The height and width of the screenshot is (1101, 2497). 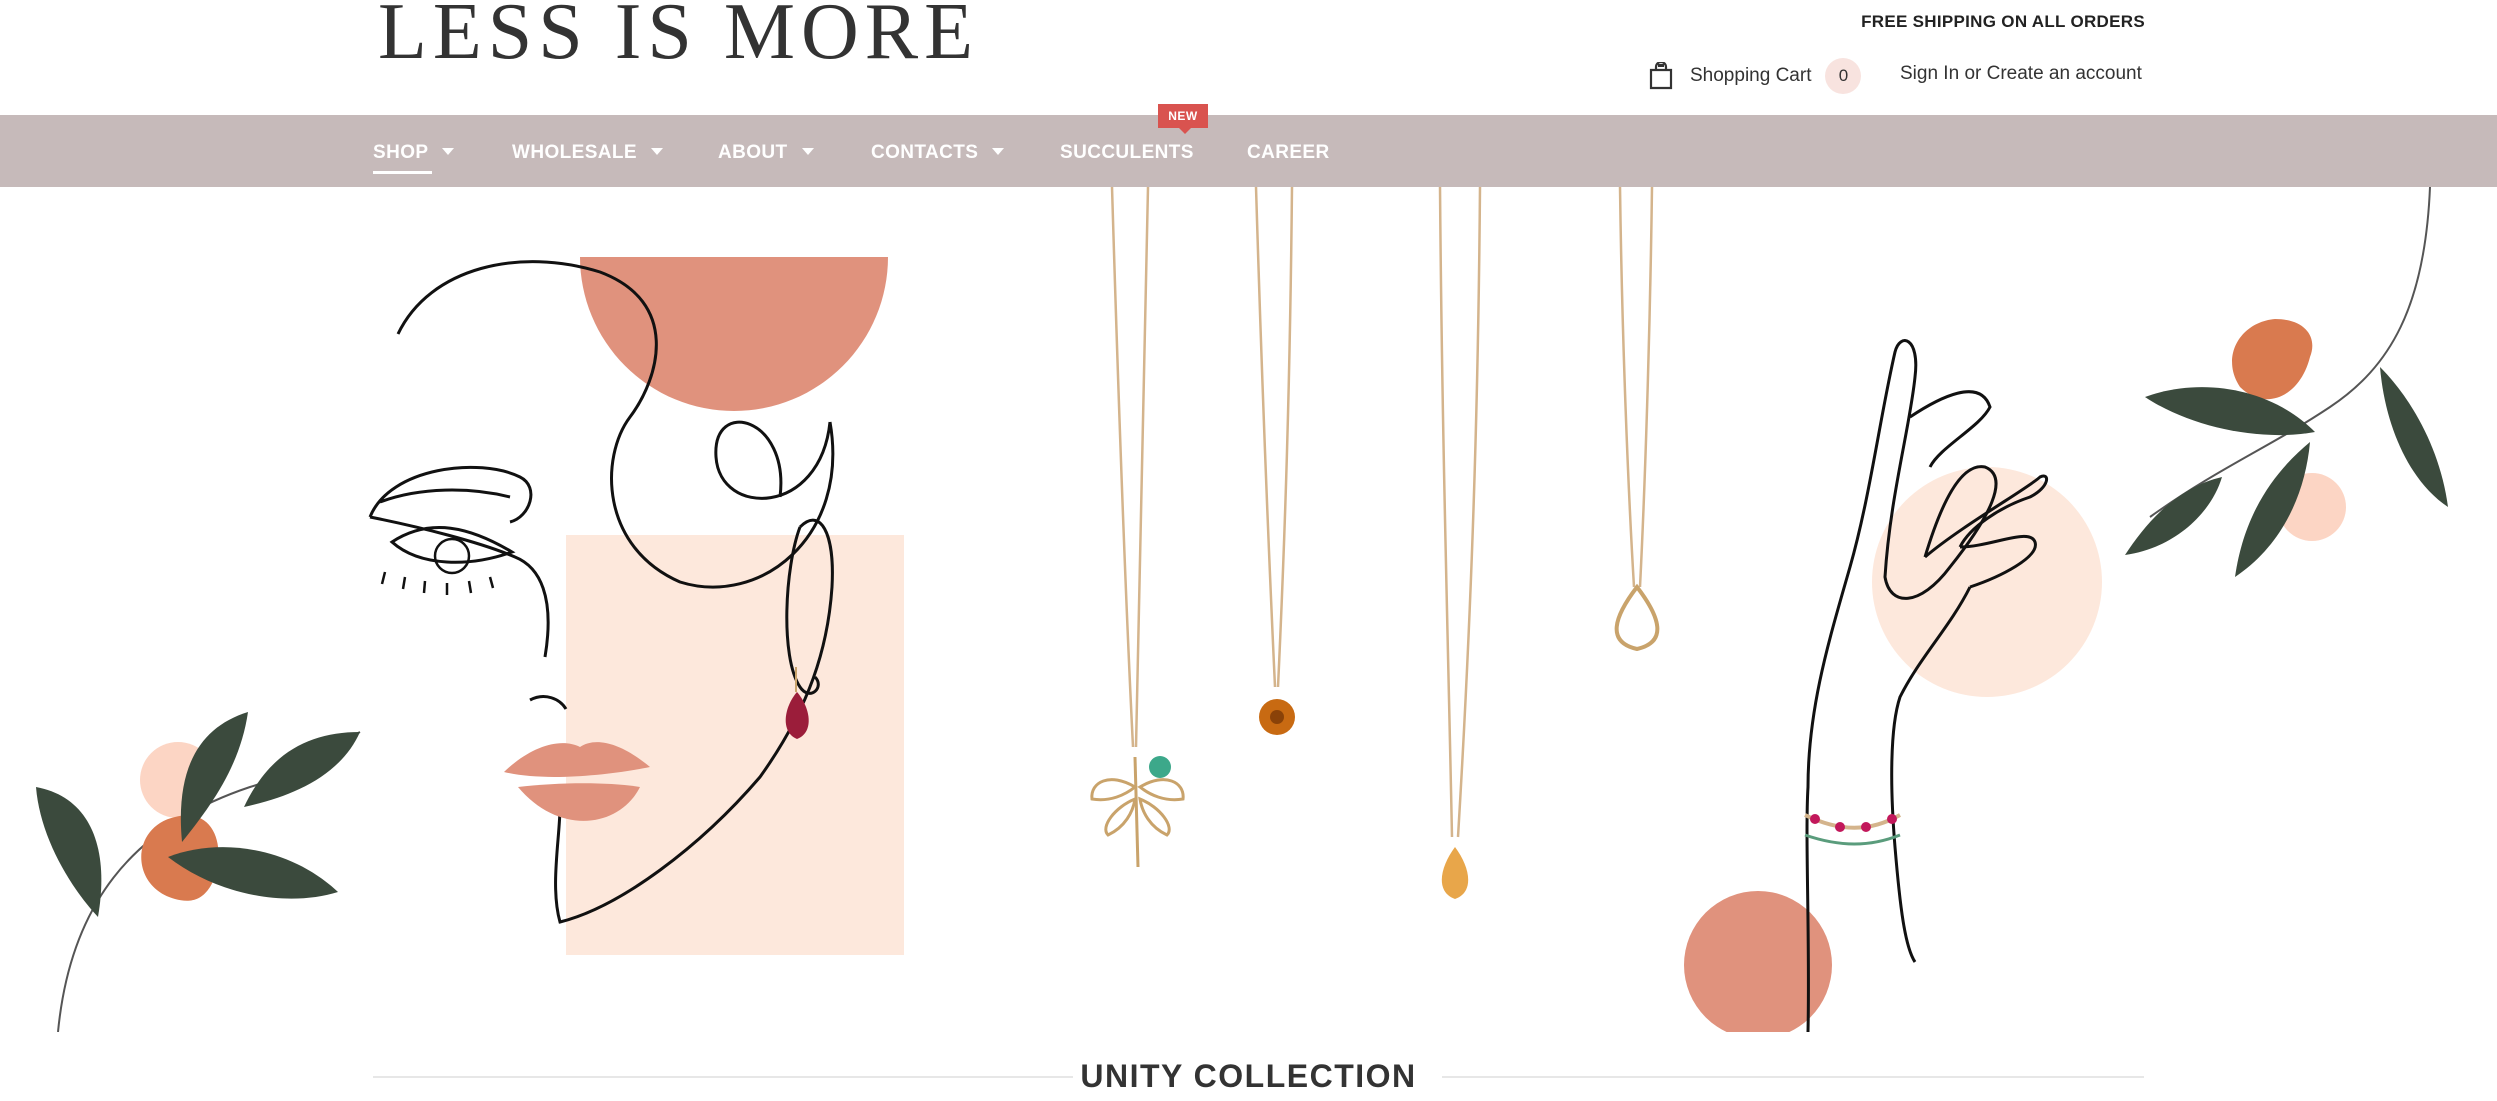 I want to click on right-leaf-branch, so click(x=2286, y=382).